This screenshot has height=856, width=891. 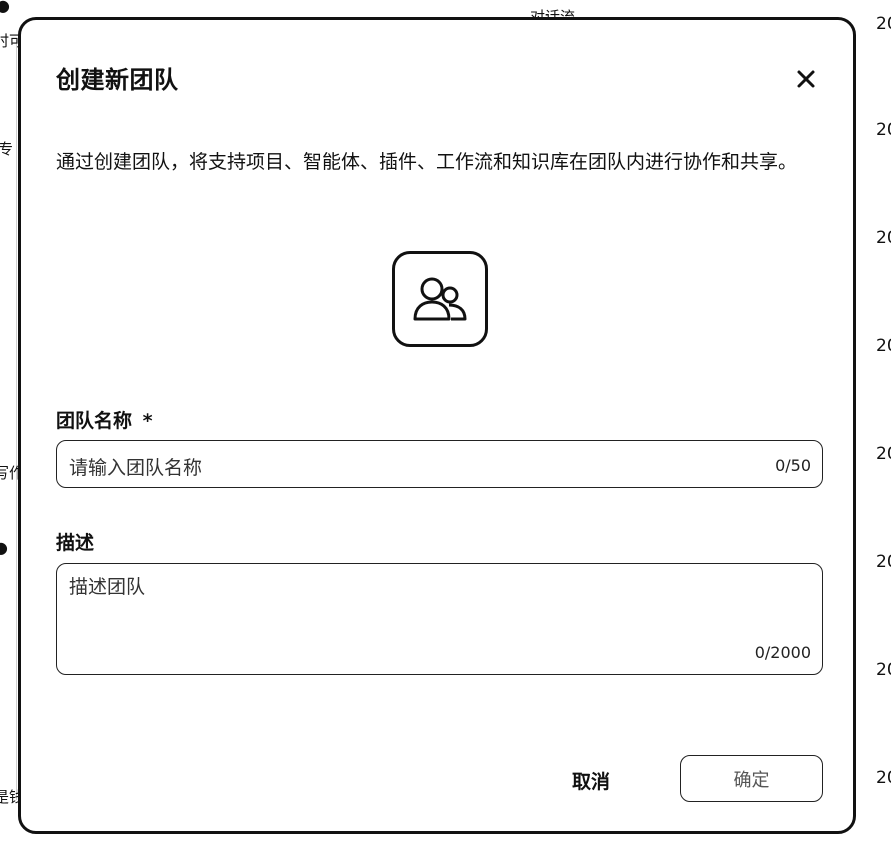 I want to click on background-divider, so click(x=16, y=420).